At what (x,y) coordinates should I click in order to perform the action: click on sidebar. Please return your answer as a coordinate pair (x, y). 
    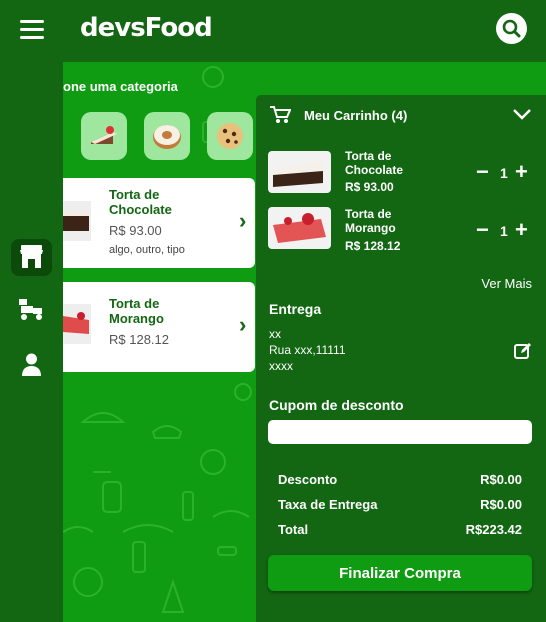
    Looking at the image, I should click on (31, 342).